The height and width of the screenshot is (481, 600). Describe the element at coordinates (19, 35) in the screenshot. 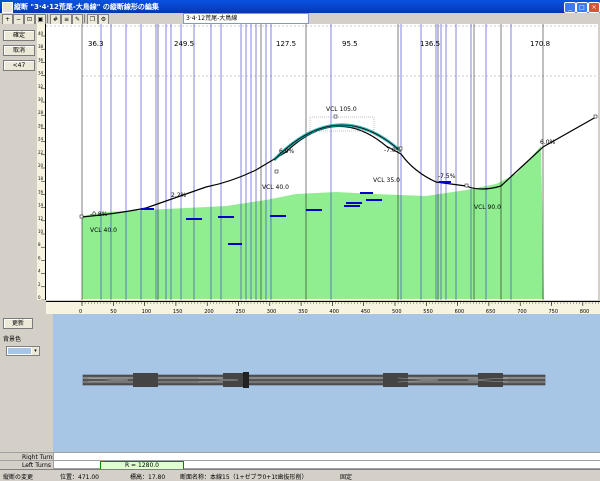

I see `confirm-button: 確定` at that location.